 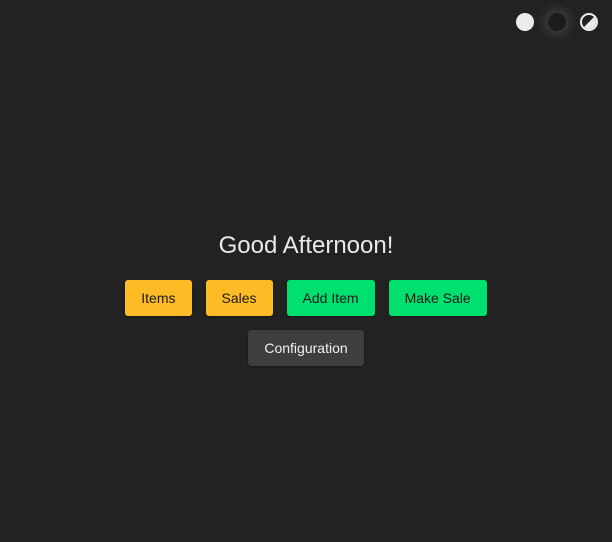 I want to click on secondary-actions: Configuration, so click(x=306, y=348).